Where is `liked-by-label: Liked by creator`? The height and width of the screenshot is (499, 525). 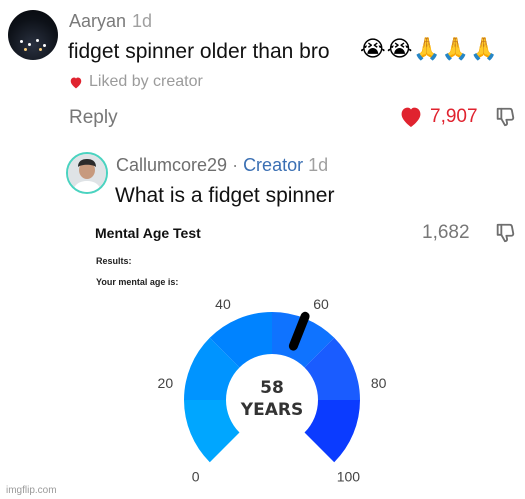
liked-by-label: Liked by creator is located at coordinates (146, 81).